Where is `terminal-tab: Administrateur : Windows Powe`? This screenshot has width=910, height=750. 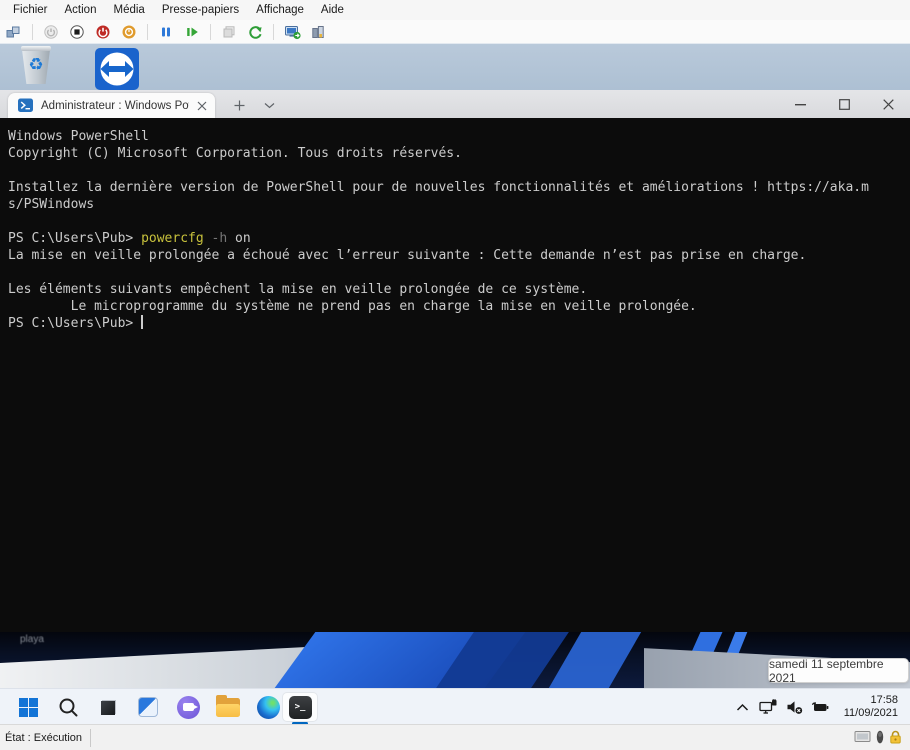
terminal-tab: Administrateur : Windows Powe is located at coordinates (111, 105).